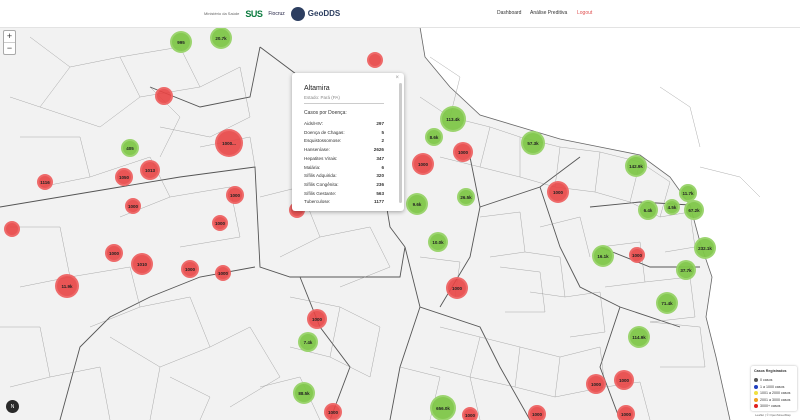  I want to click on disease-count: 297, so click(380, 123).